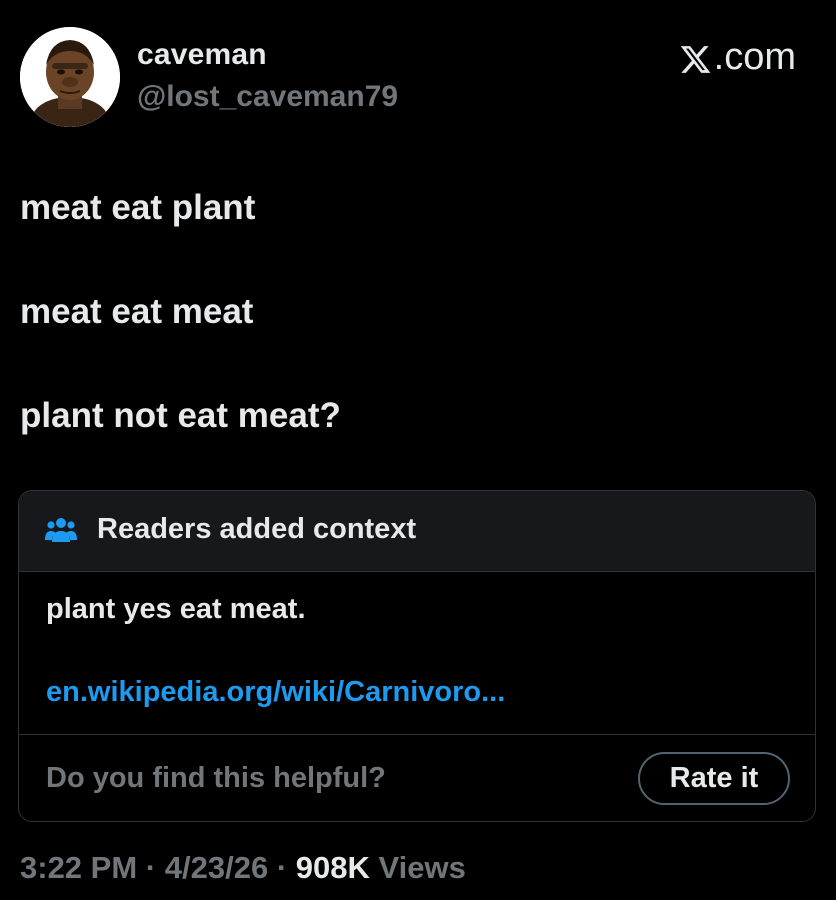 This screenshot has height=900, width=836. What do you see at coordinates (714, 778) in the screenshot?
I see `rate-it-button: Rate it` at bounding box center [714, 778].